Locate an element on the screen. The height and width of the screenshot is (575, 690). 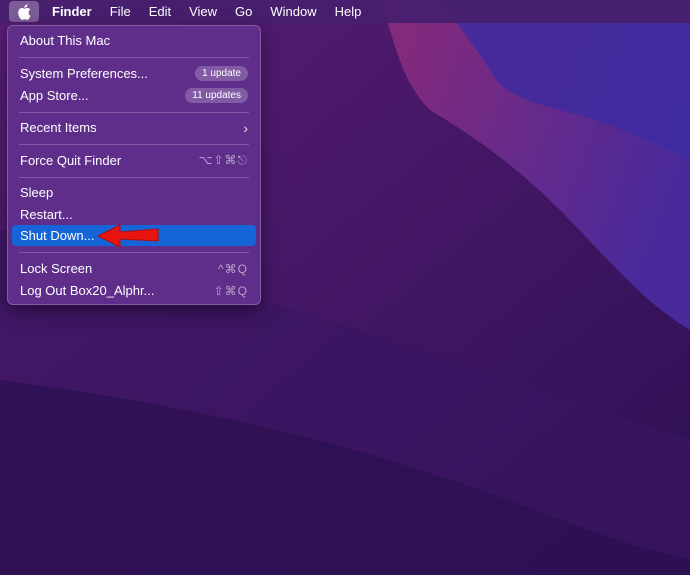
force-quit-shortcut: ⌥⇧⌘⎋ is located at coordinates (223, 160).